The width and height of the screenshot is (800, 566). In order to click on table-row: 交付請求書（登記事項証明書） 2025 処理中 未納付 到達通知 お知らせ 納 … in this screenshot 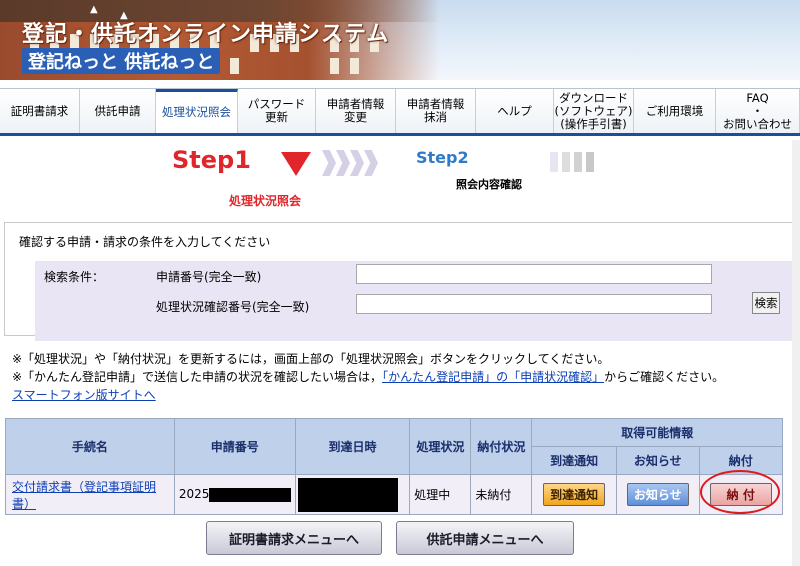, I will do `click(394, 494)`.